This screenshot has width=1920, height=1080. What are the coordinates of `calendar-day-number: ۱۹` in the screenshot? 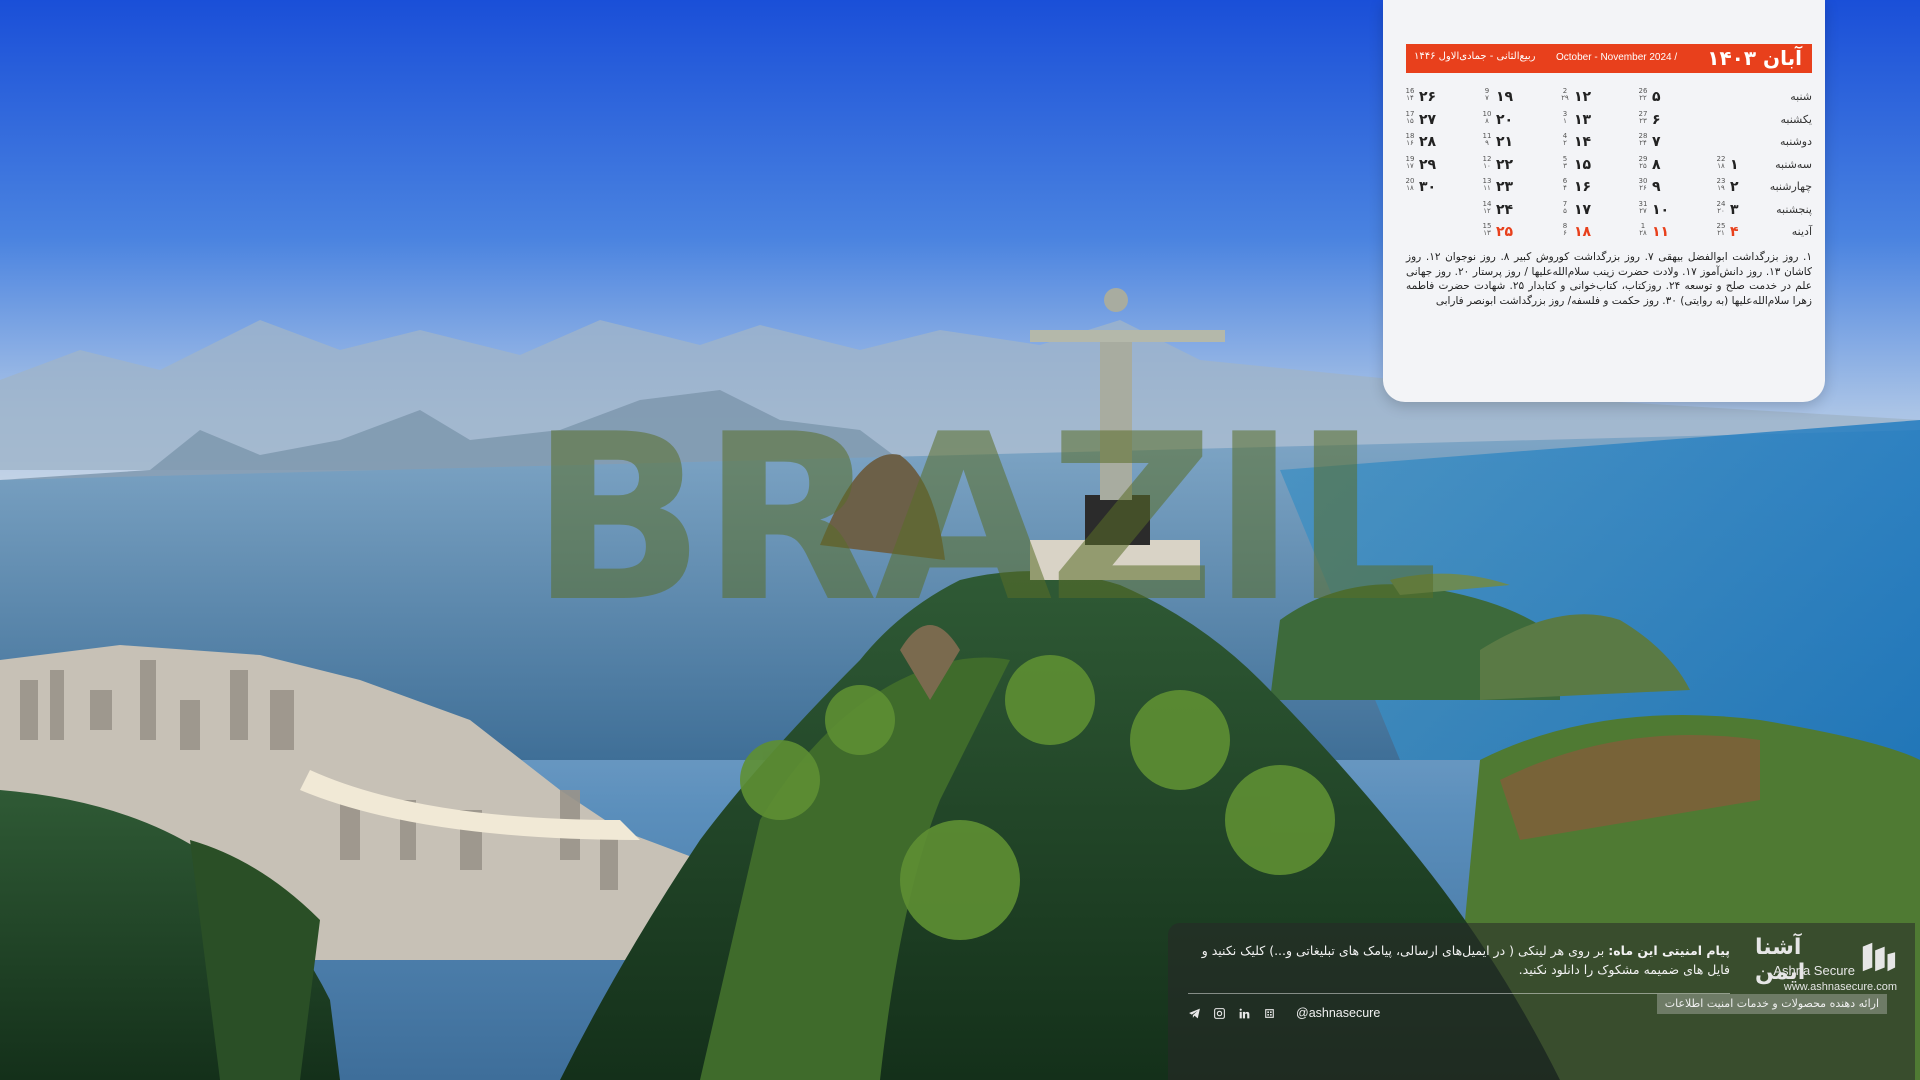 It's located at (1505, 97).